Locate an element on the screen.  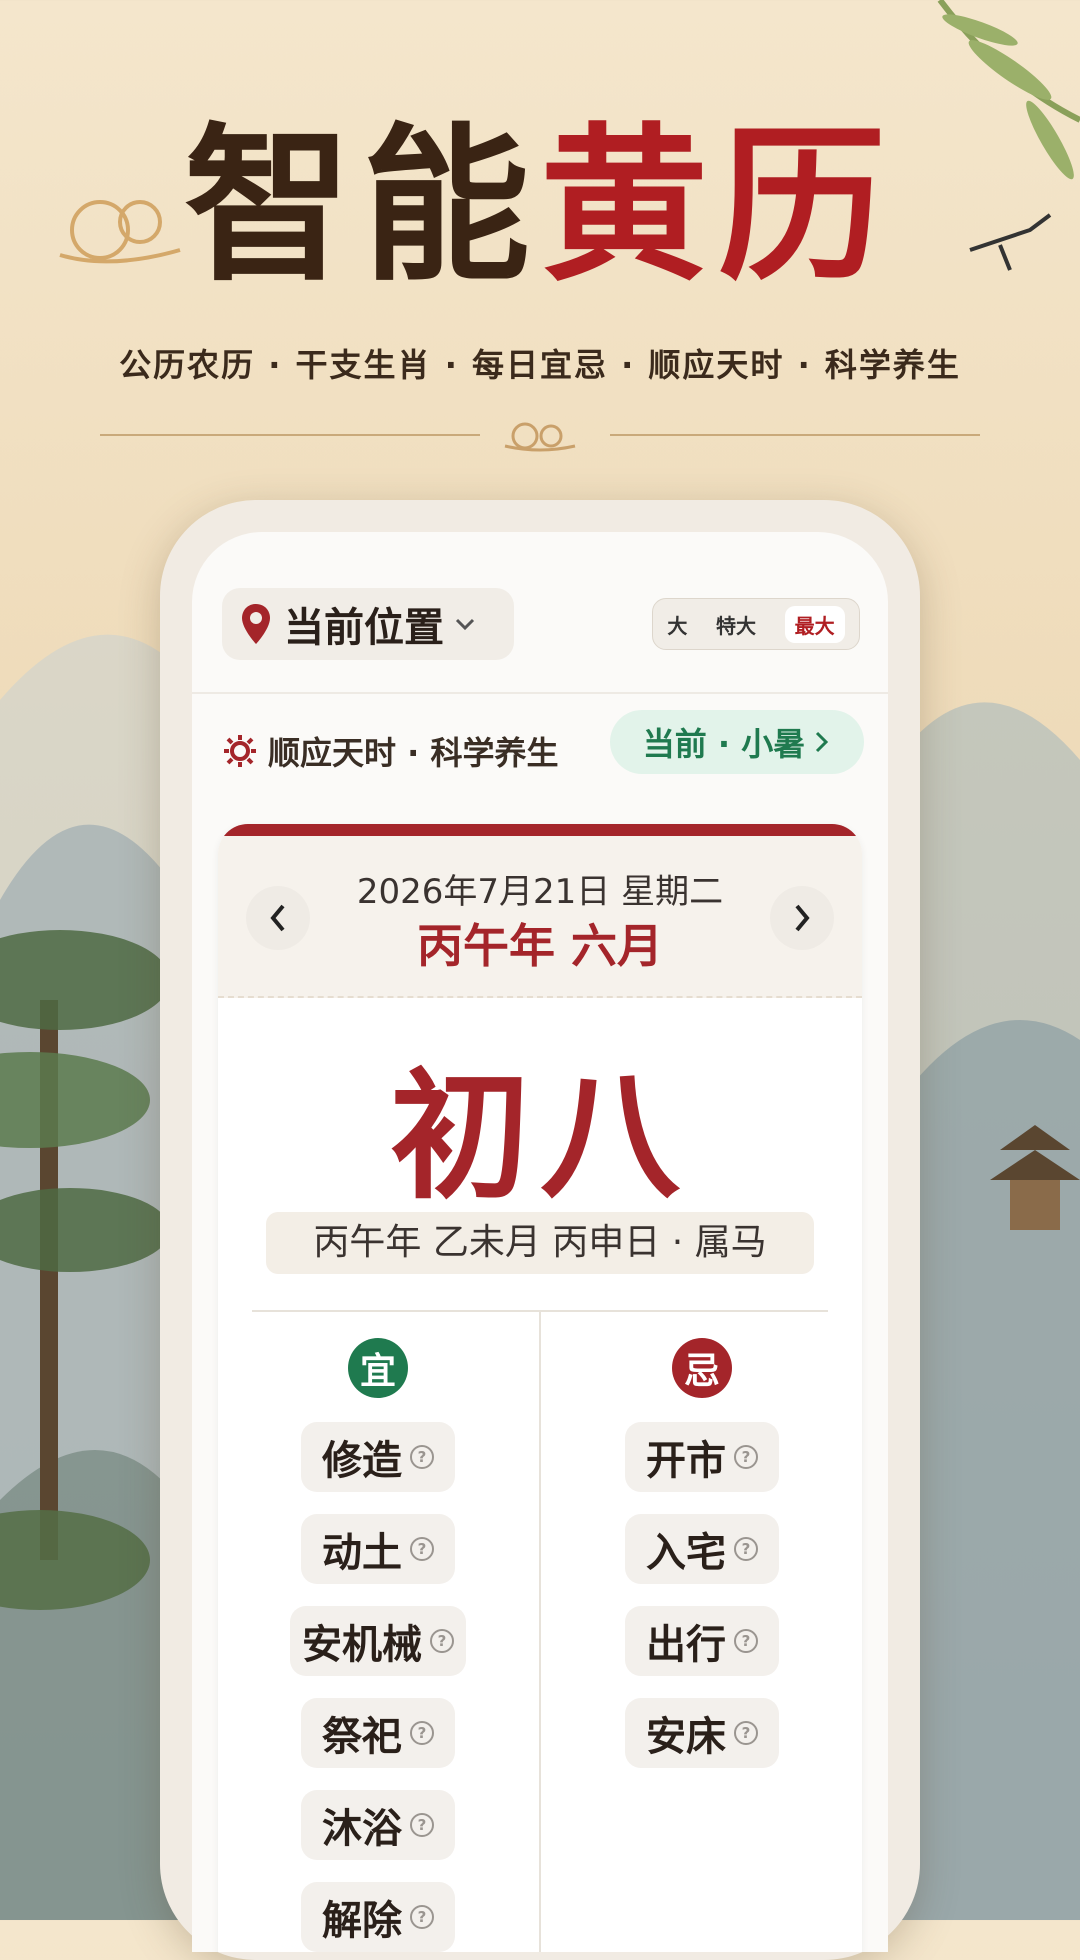
solar-term-button: 当前 · 小暑 is located at coordinates (737, 742).